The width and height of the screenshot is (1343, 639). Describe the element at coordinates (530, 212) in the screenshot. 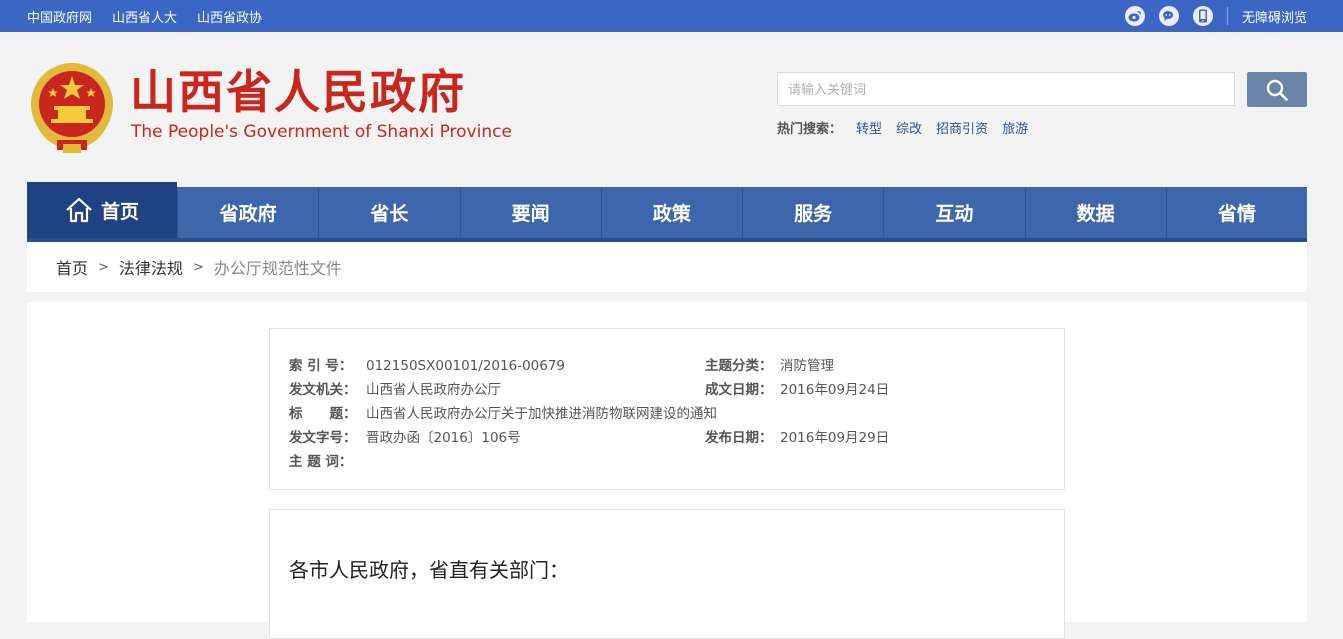

I see `nav-news: 要闻` at that location.